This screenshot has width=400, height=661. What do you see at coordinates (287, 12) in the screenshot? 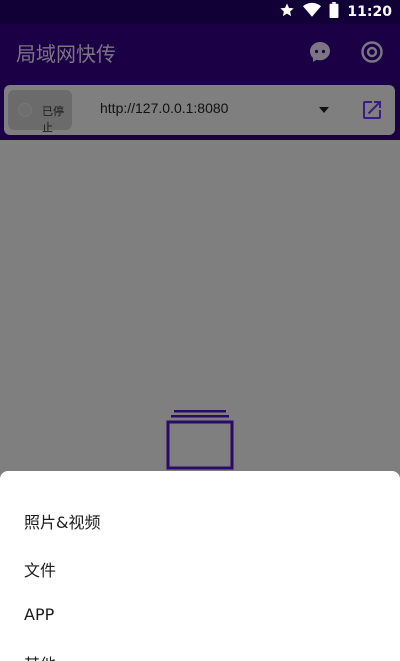
I see `star-icon` at bounding box center [287, 12].